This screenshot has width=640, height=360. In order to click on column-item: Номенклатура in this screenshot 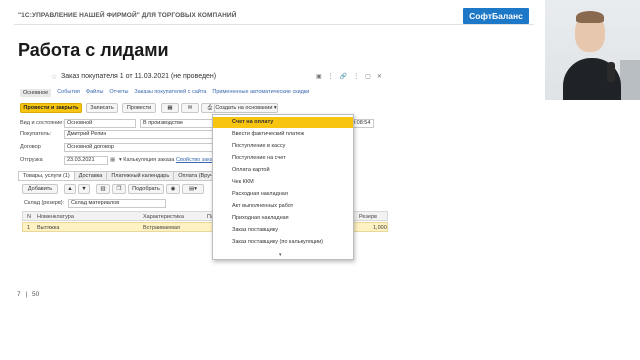, I will do `click(55, 217)`.